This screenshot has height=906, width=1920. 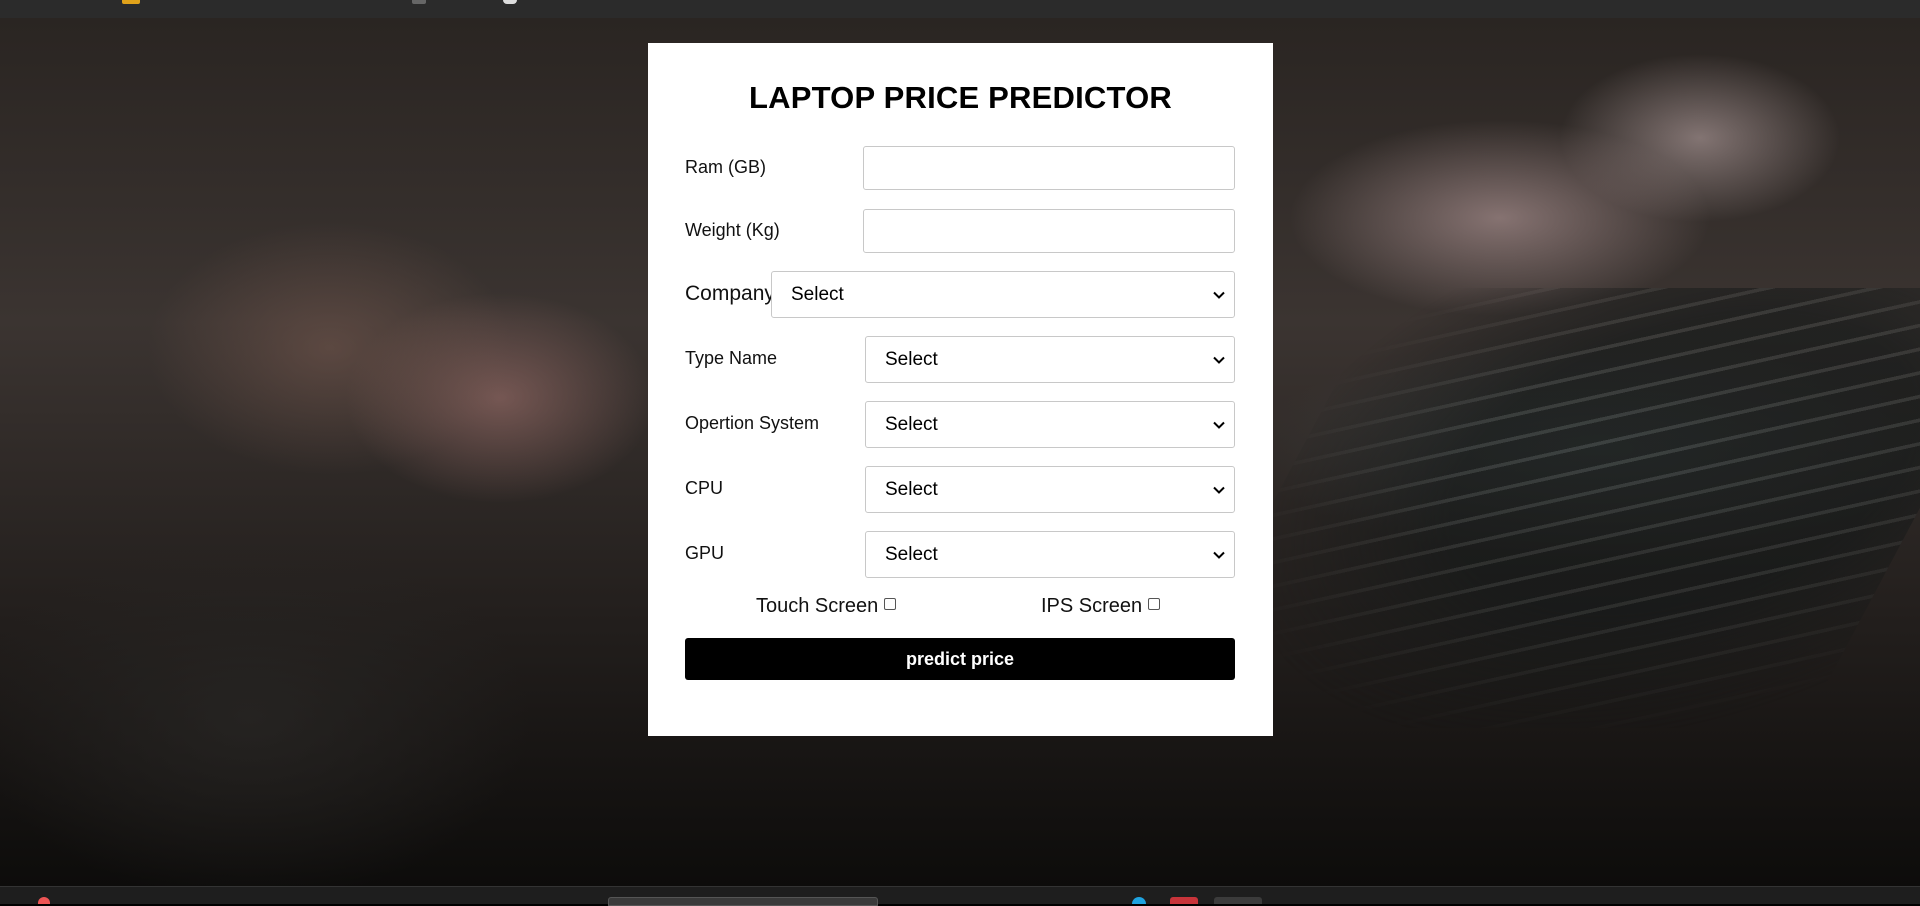 What do you see at coordinates (960, 97) in the screenshot?
I see `page-title: LAPTOP PRICE PREDICTOR` at bounding box center [960, 97].